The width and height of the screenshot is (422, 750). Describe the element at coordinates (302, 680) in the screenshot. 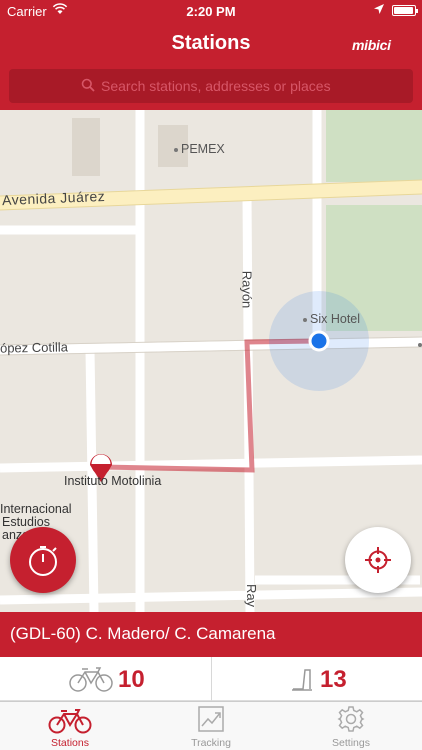

I see `dock-icon` at that location.